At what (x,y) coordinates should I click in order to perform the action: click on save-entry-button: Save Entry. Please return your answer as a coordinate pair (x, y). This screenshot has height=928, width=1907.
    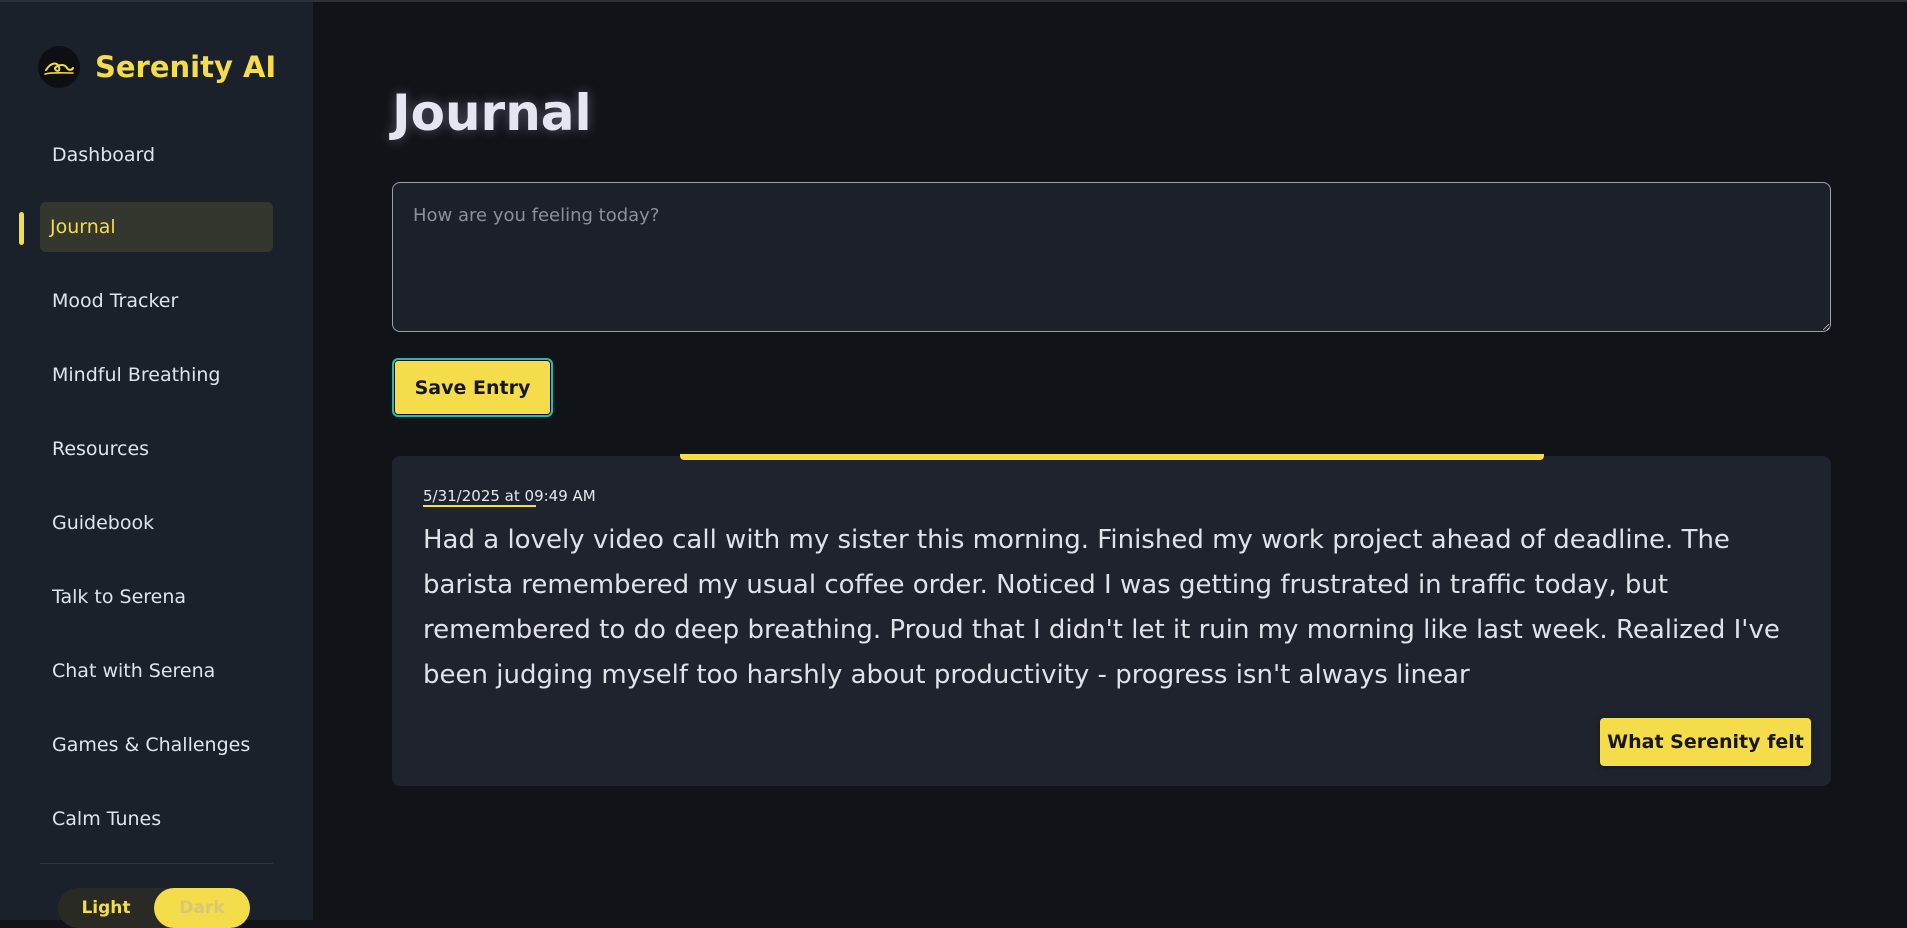
    Looking at the image, I should click on (472, 387).